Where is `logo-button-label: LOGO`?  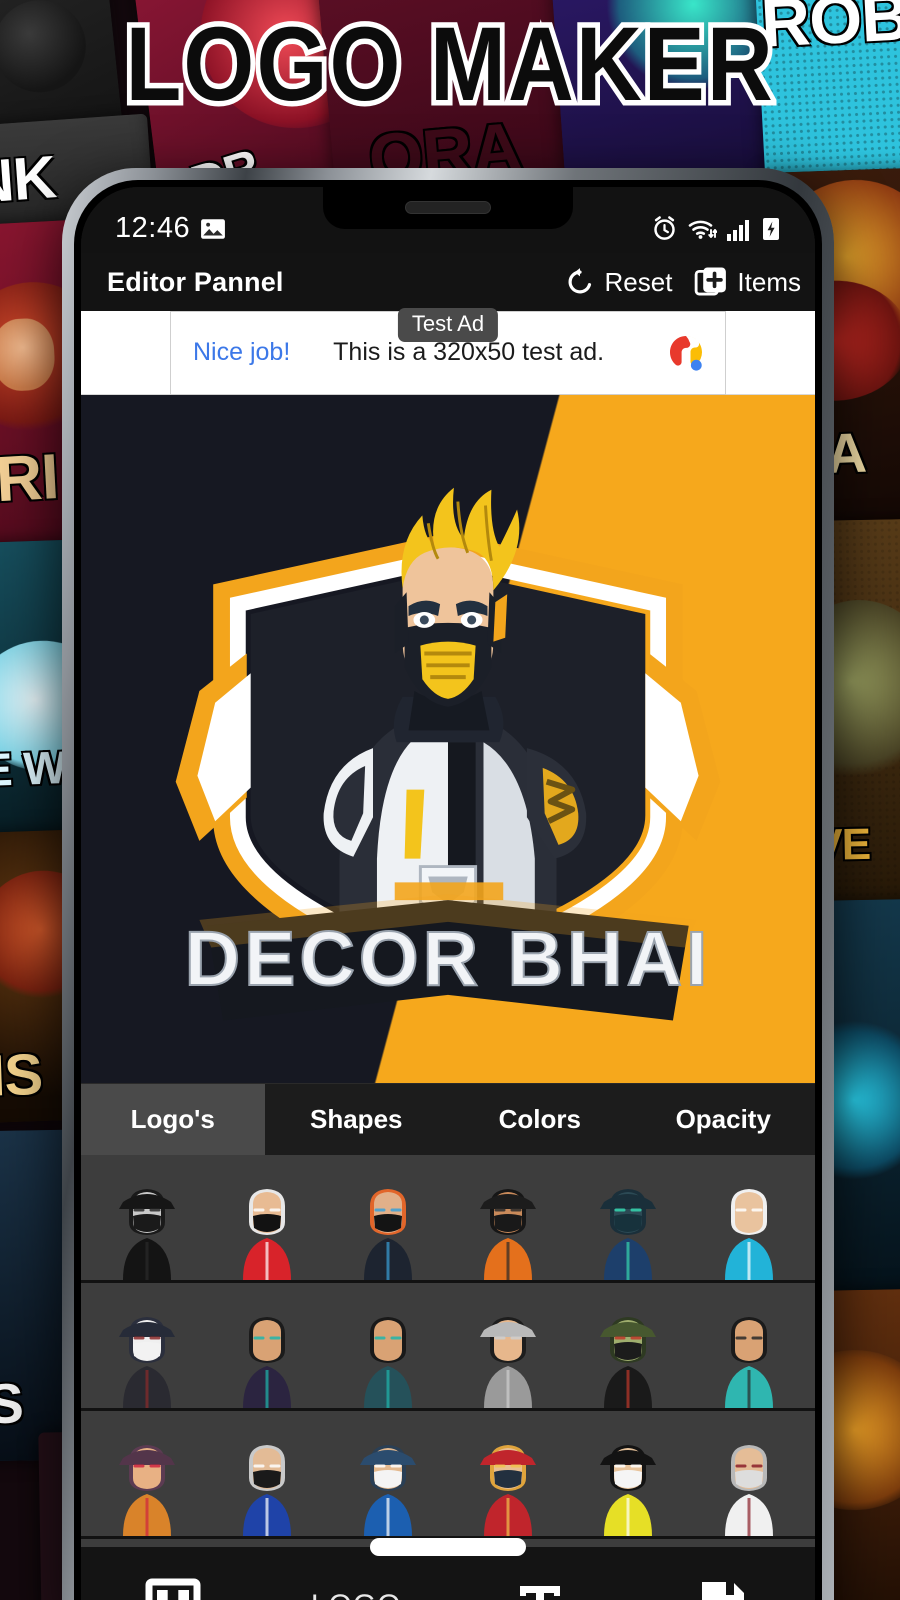 logo-button-label: LOGO is located at coordinates (356, 1594).